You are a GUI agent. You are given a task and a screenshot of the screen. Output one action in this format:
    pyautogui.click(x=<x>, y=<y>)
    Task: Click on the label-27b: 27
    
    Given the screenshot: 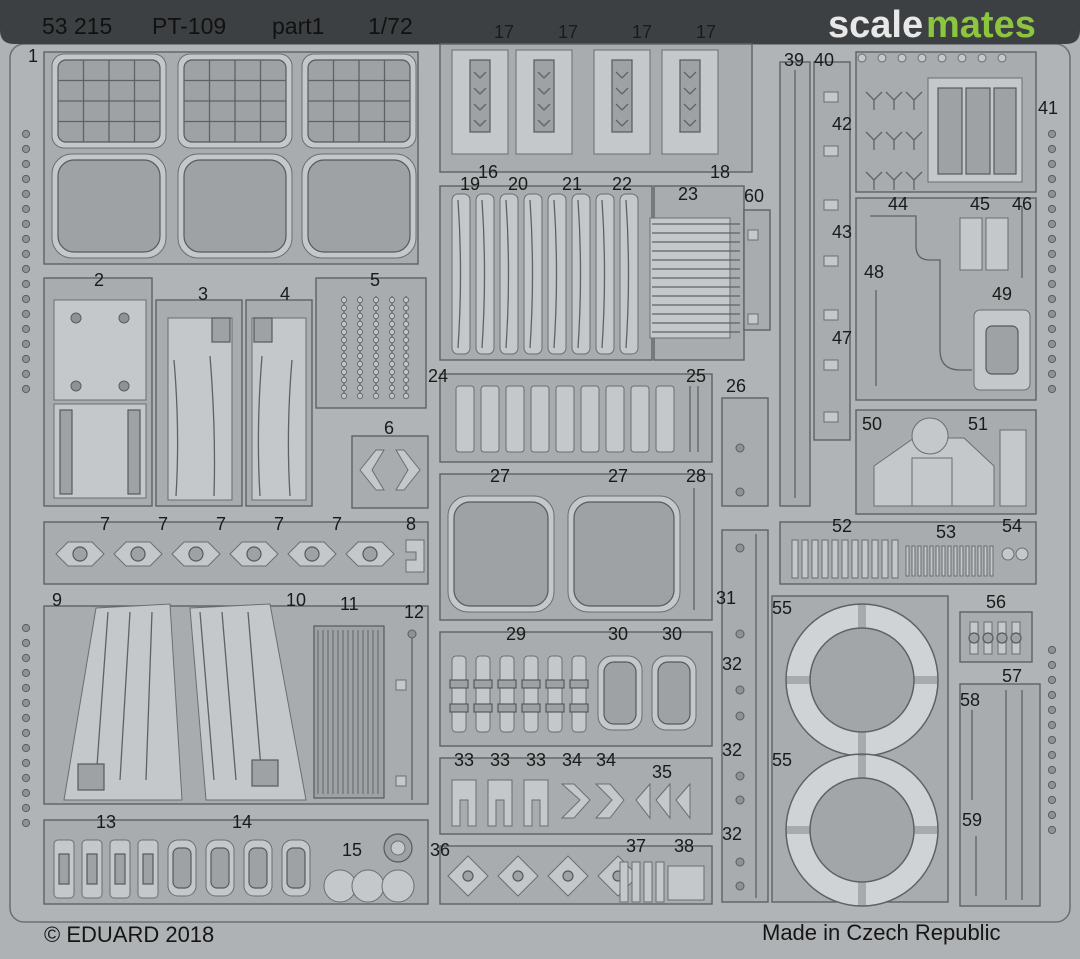 What is the action you would take?
    pyautogui.click(x=618, y=476)
    